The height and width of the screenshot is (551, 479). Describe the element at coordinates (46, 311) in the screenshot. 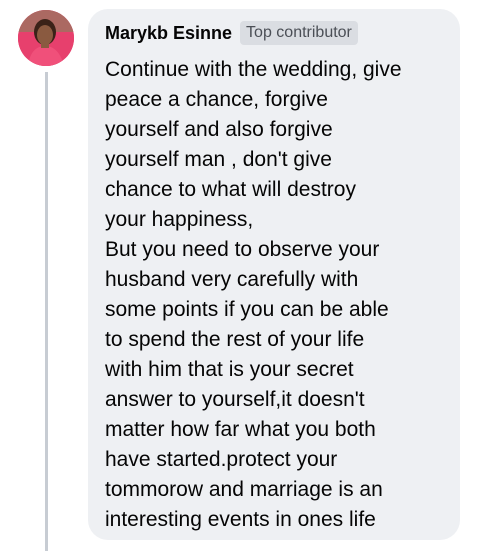

I see `reply-thread-line` at that location.